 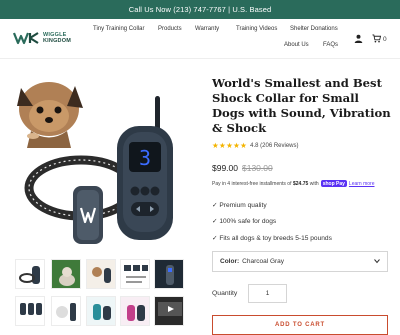 I want to click on quantity-input: 1, so click(x=267, y=293).